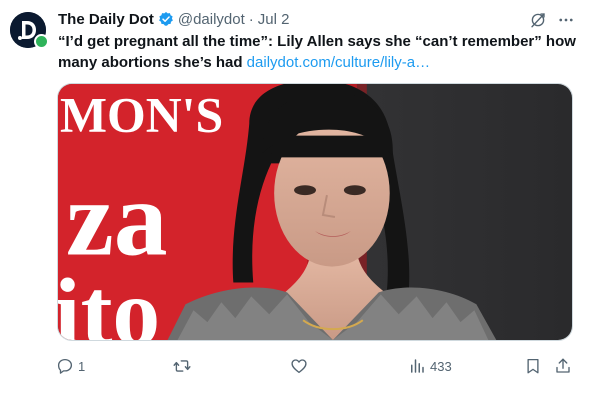 This screenshot has height=410, width=592. What do you see at coordinates (441, 366) in the screenshot?
I see `views-count: 433` at bounding box center [441, 366].